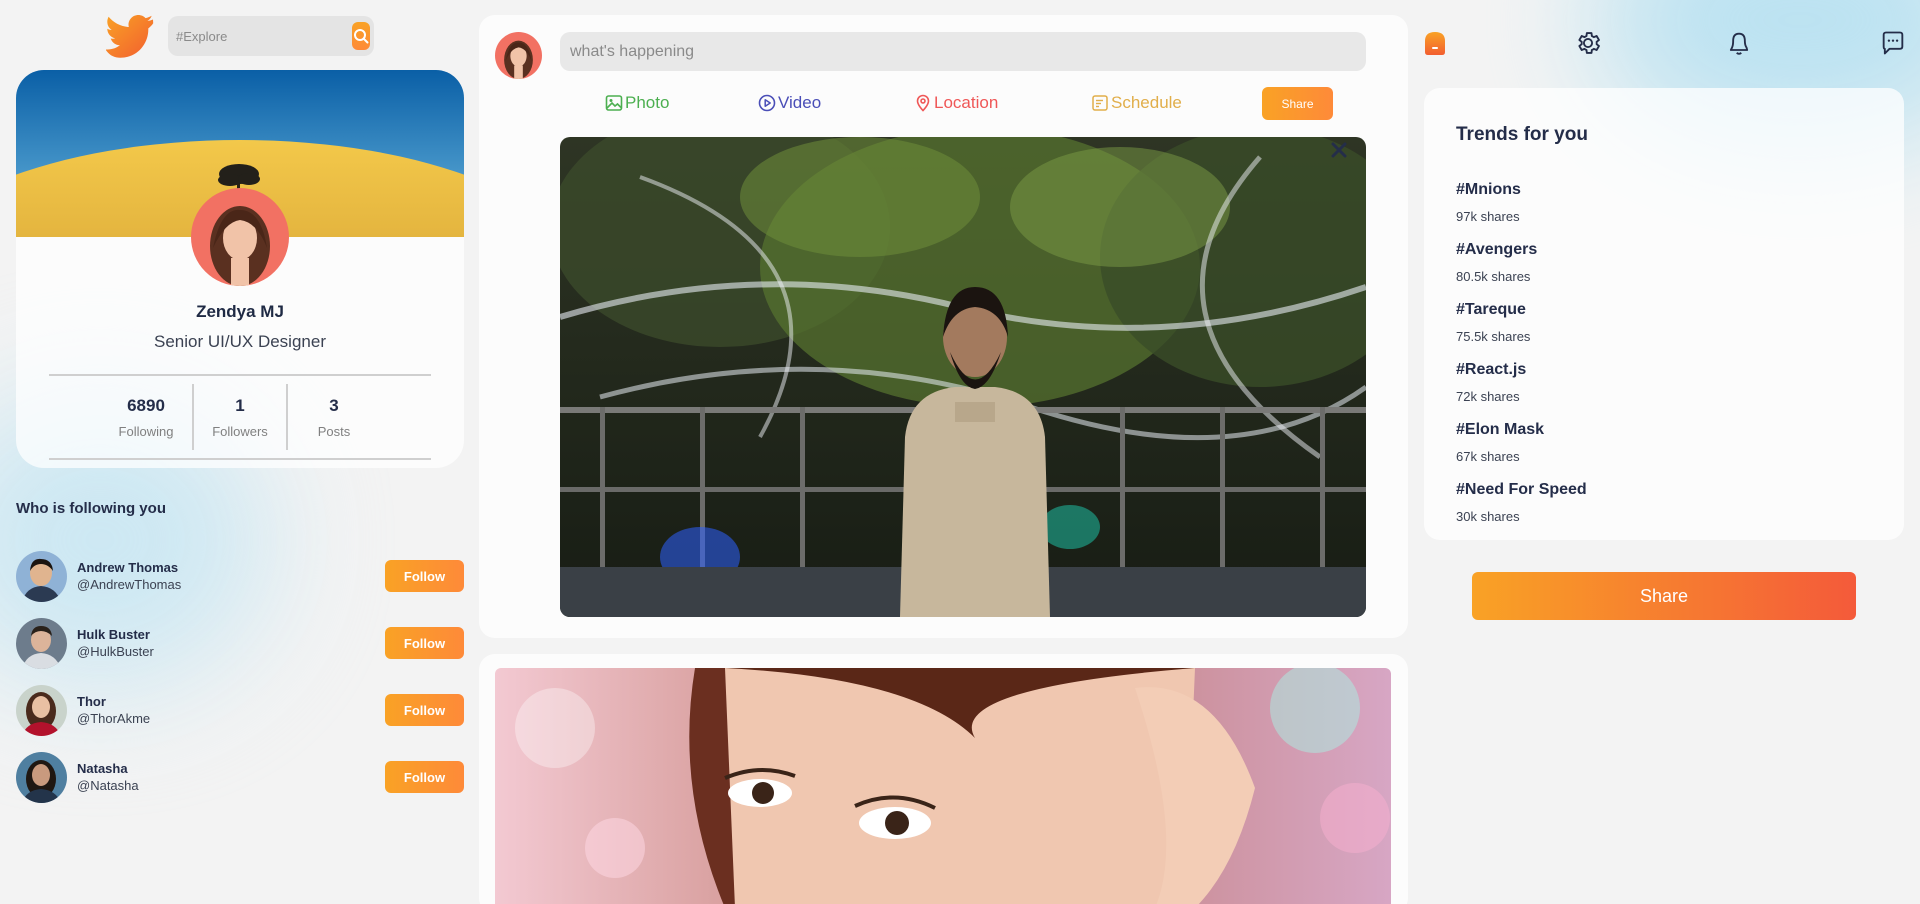 The image size is (1920, 904). Describe the element at coordinates (240, 576) in the screenshot. I see `follower-item: Andrew Thomas @AndrewThomas Follow` at that location.